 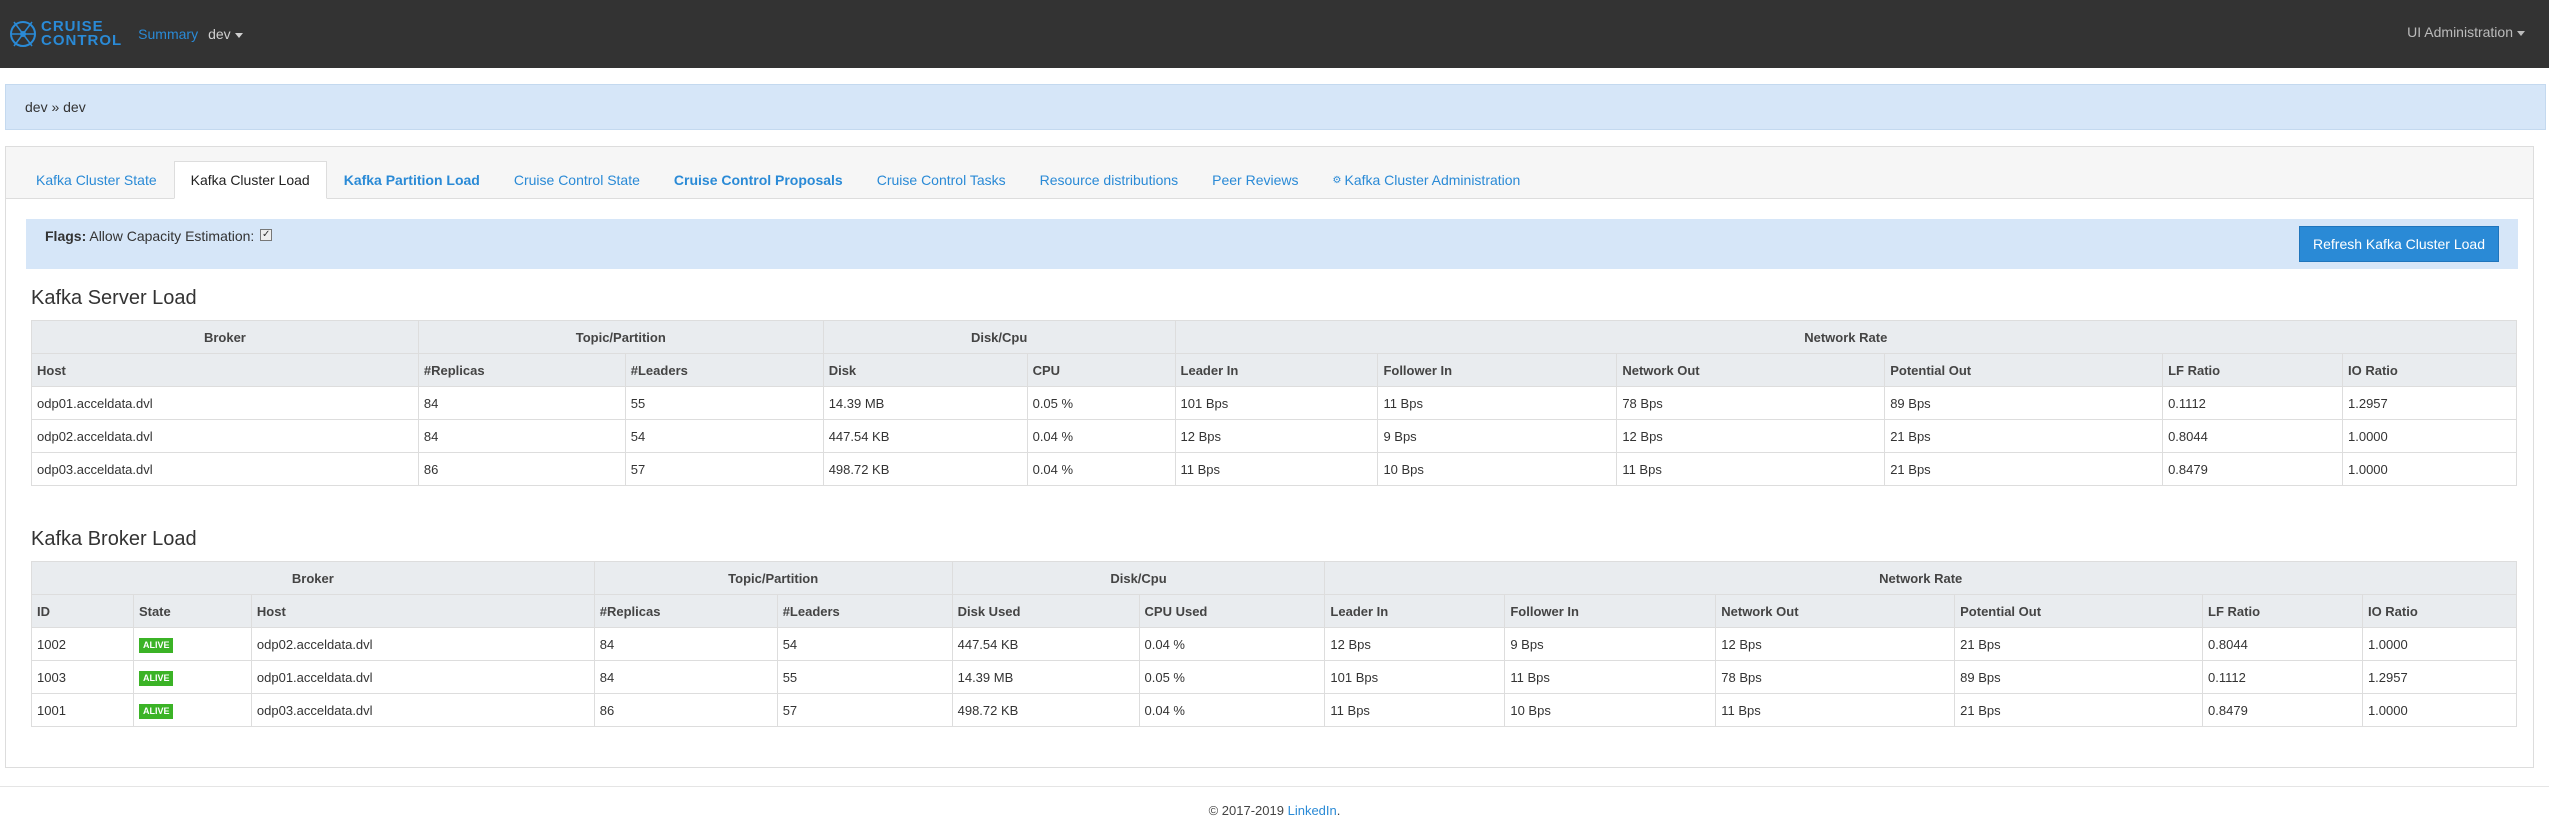 I want to click on column-header: State, so click(x=192, y=611).